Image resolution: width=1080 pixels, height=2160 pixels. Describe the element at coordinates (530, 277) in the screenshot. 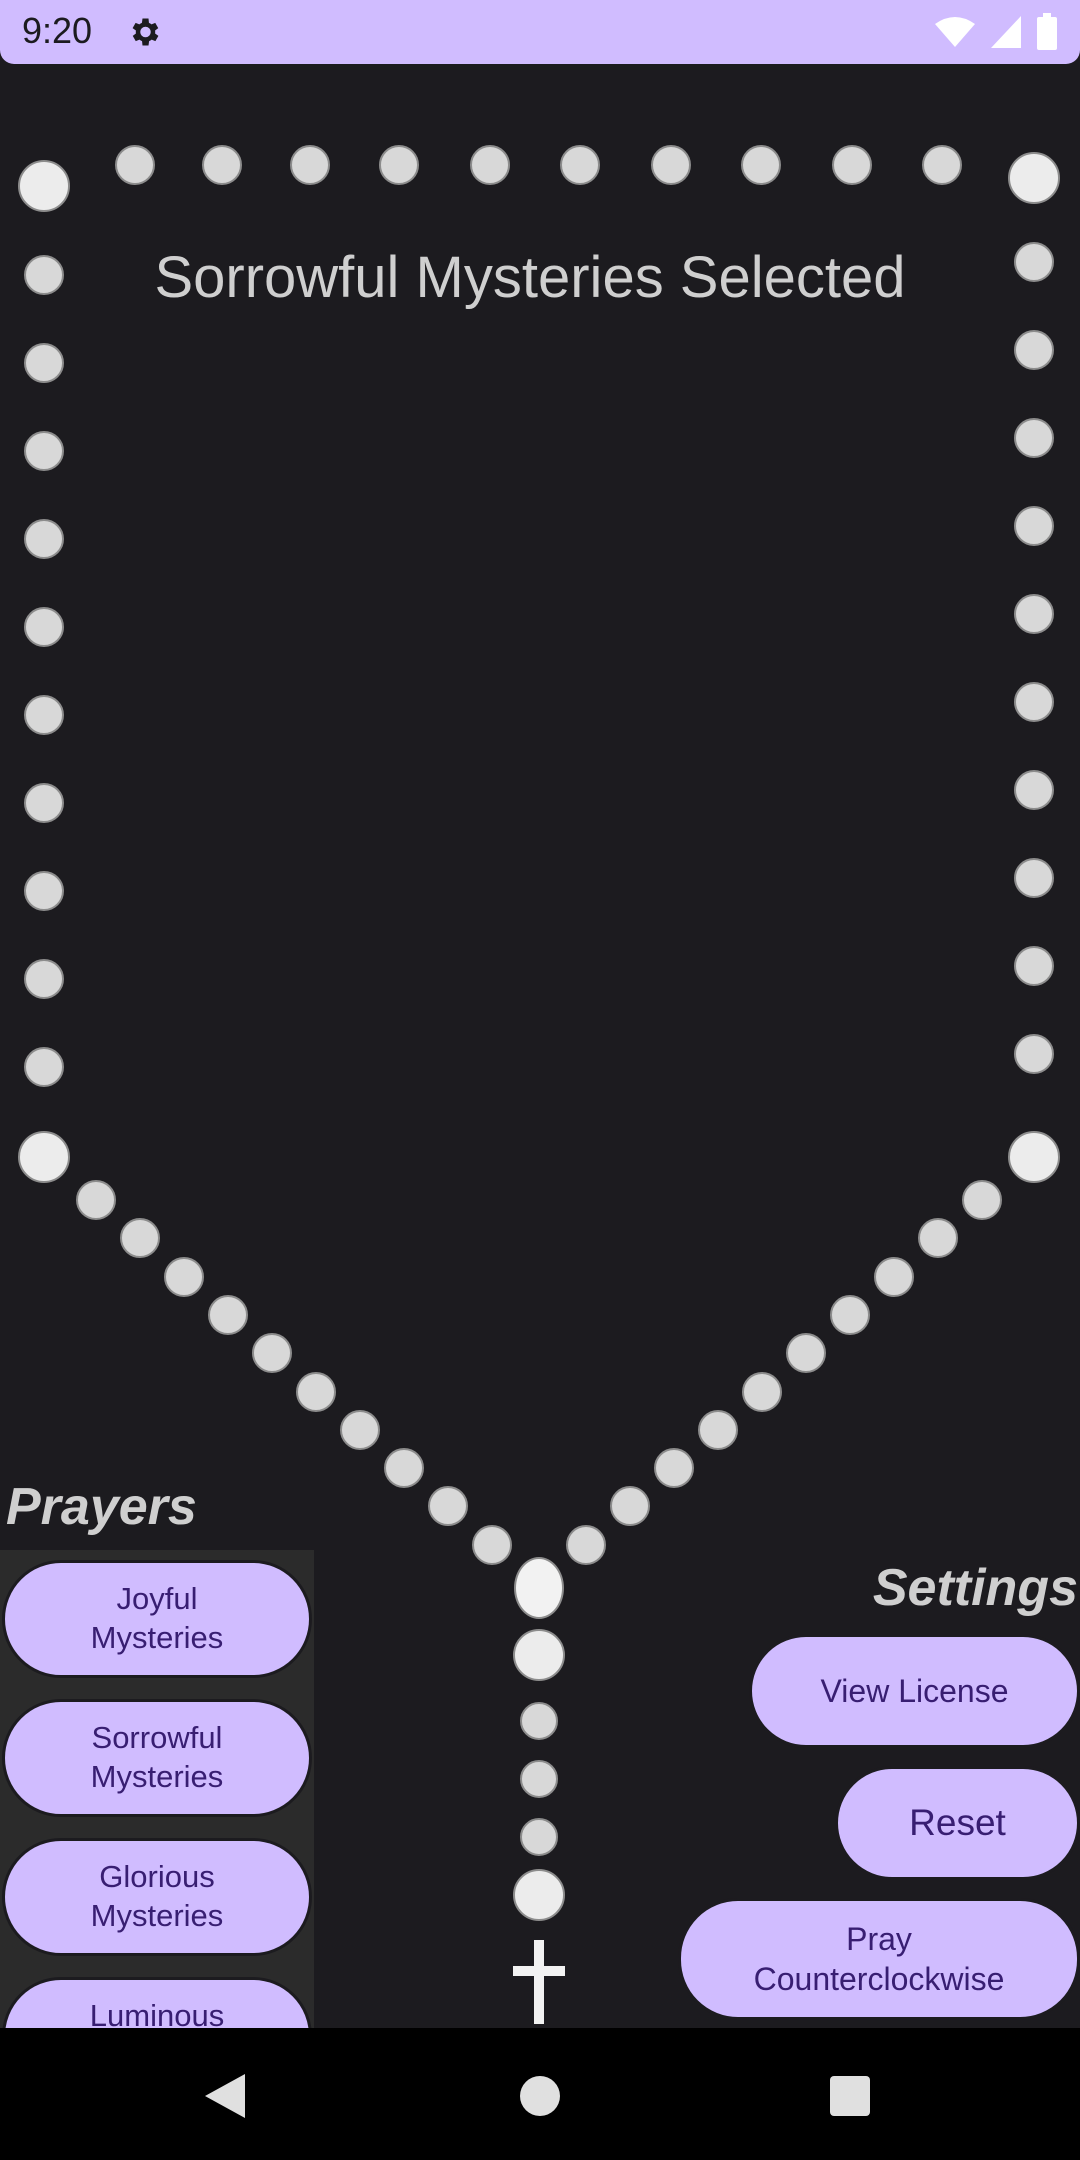

I see `mystery-selection-title: Sorrowful Mysteries Selected` at that location.